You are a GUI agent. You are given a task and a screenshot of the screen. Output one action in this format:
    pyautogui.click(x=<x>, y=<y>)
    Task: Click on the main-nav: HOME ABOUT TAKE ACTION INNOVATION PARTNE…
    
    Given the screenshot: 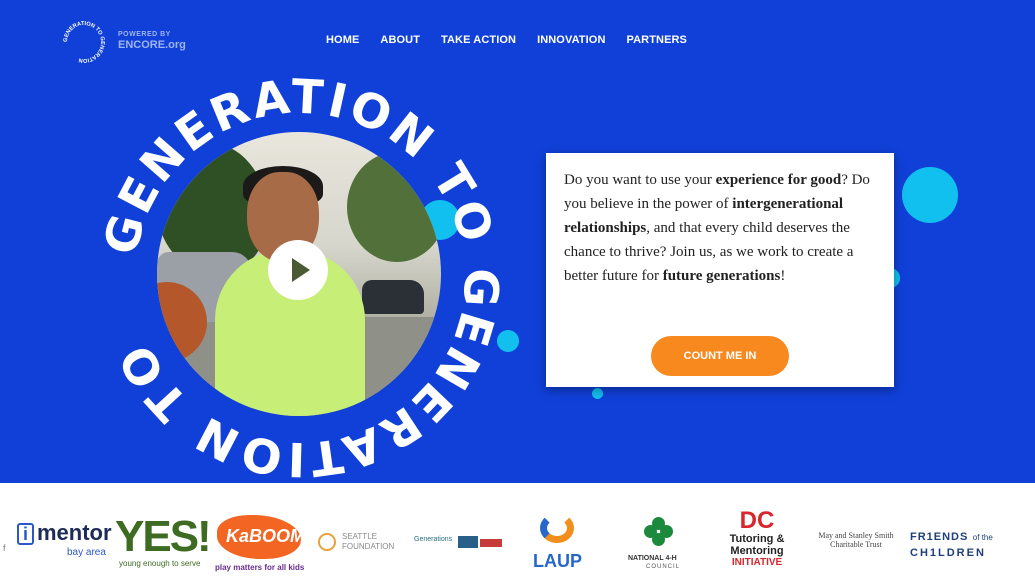 What is the action you would take?
    pyautogui.click(x=517, y=40)
    